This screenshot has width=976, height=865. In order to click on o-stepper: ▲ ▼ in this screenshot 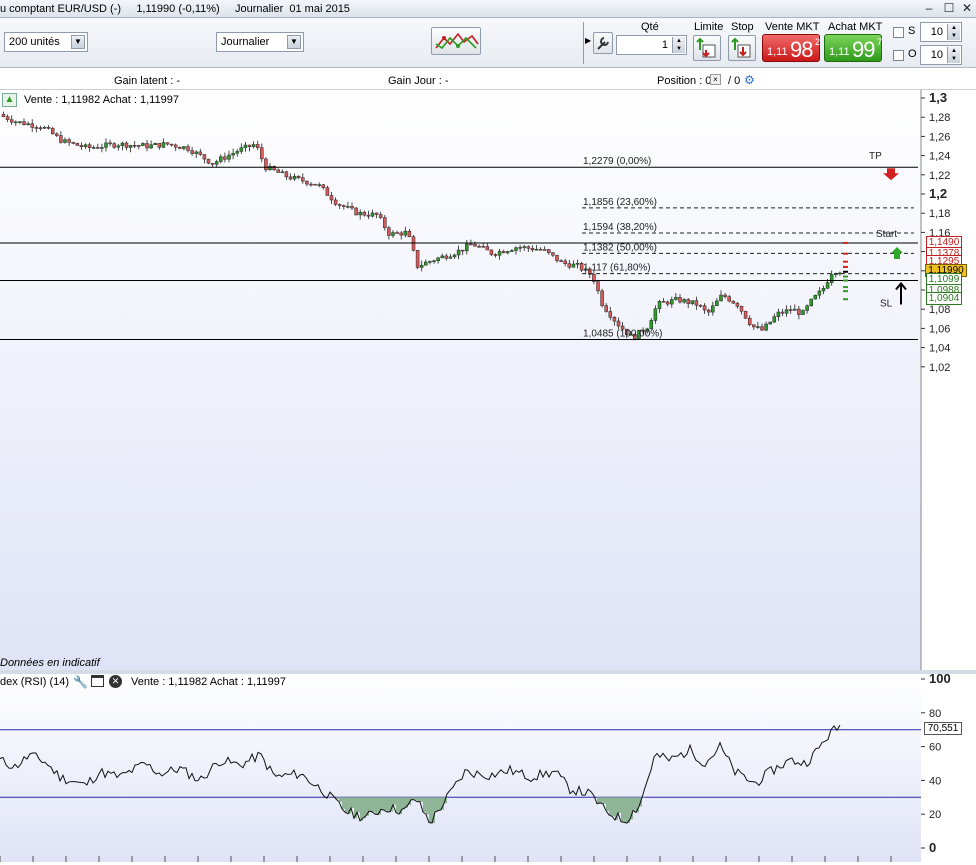, I will do `click(953, 55)`.